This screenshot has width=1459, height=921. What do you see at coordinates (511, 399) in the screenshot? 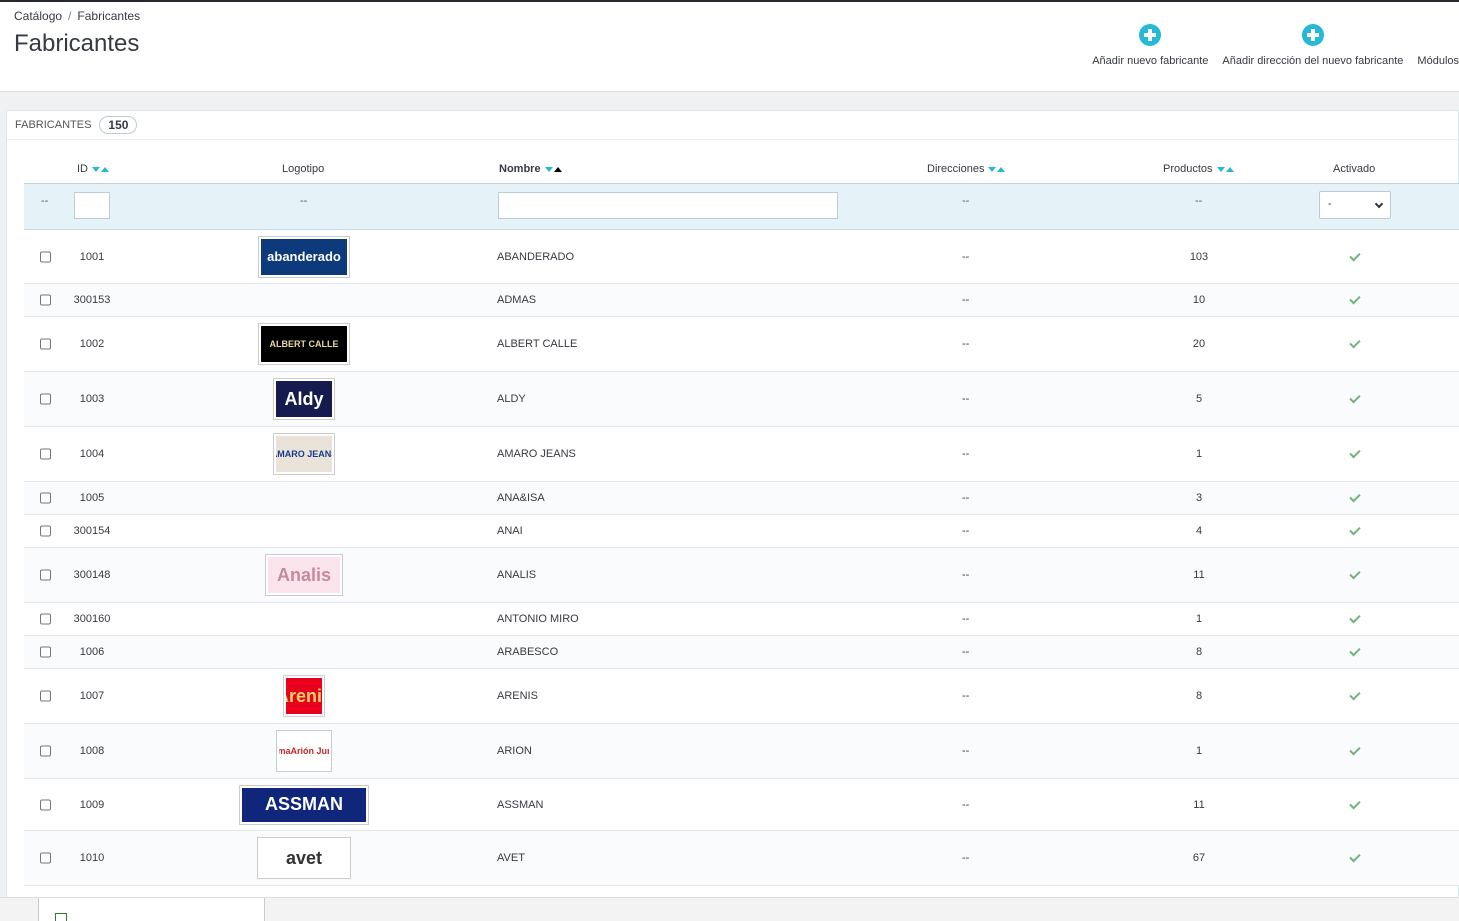
I see `row-name: ALDY` at bounding box center [511, 399].